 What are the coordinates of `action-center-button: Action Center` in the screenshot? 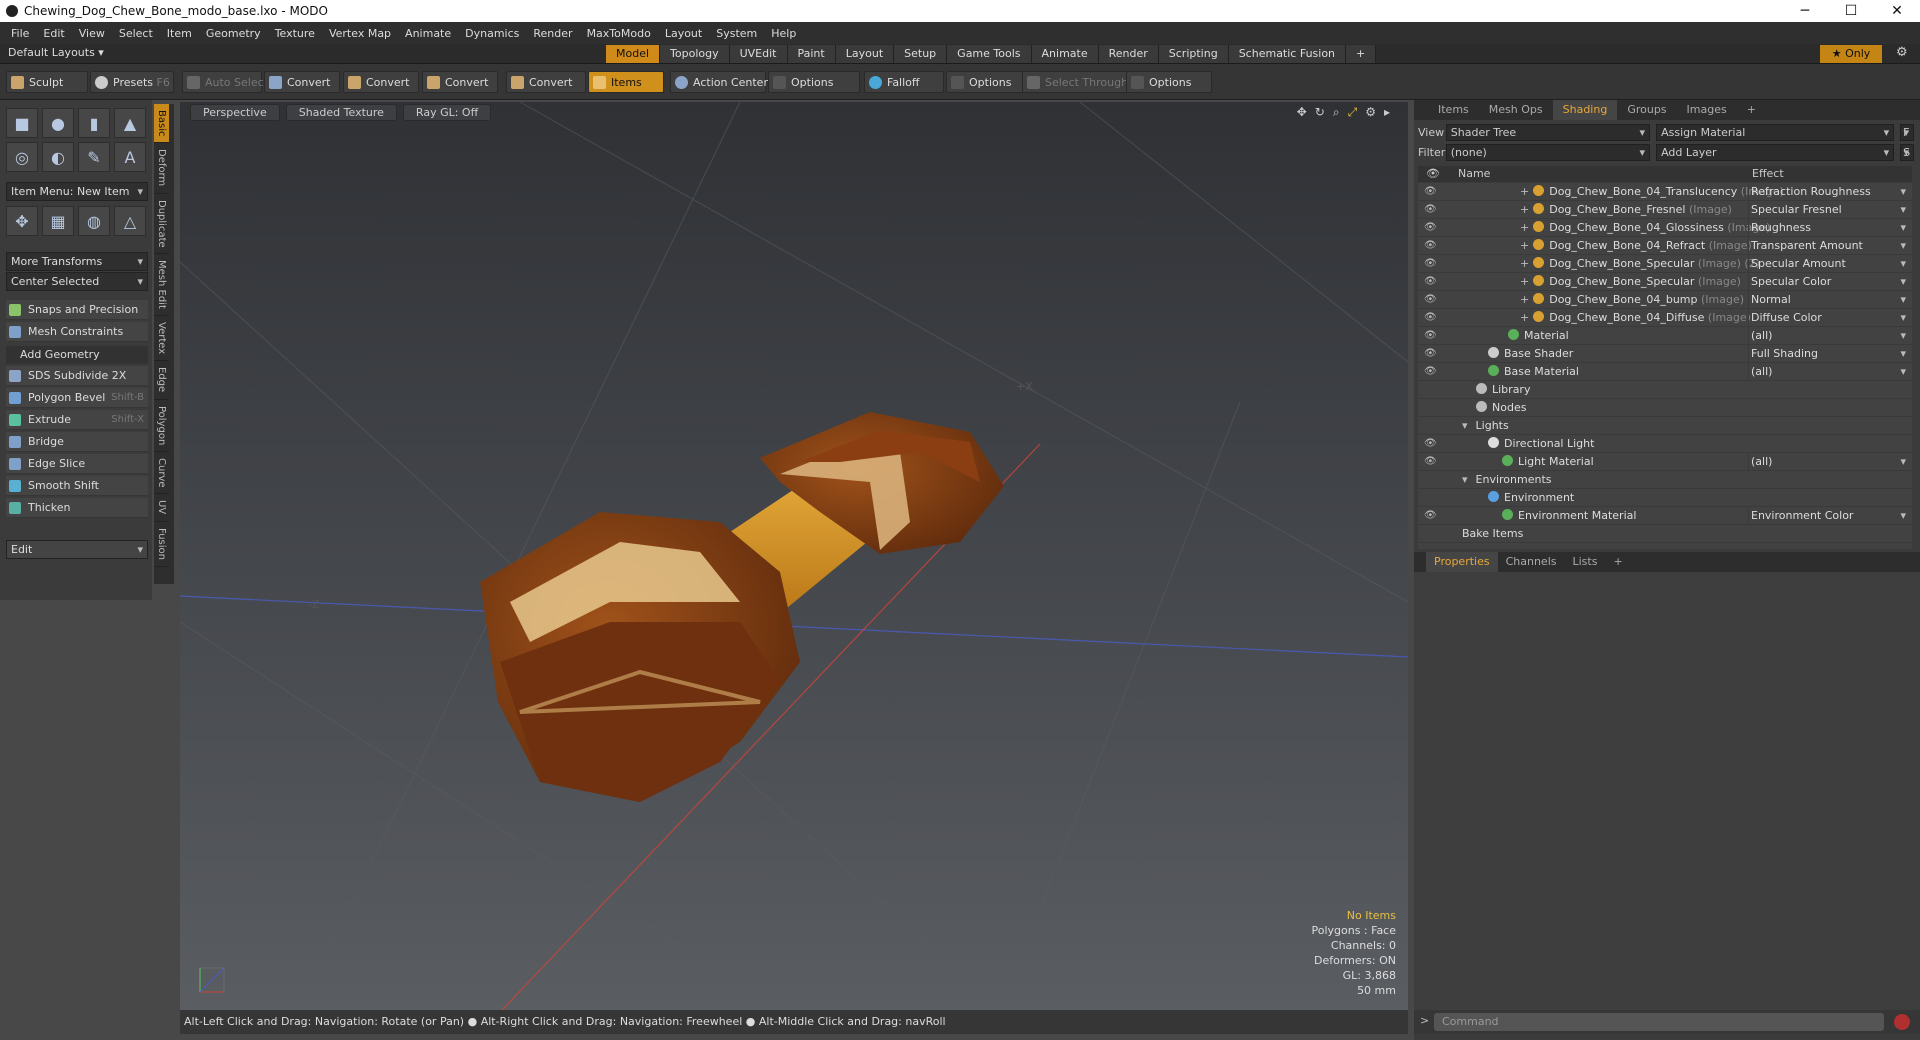 It's located at (719, 82).